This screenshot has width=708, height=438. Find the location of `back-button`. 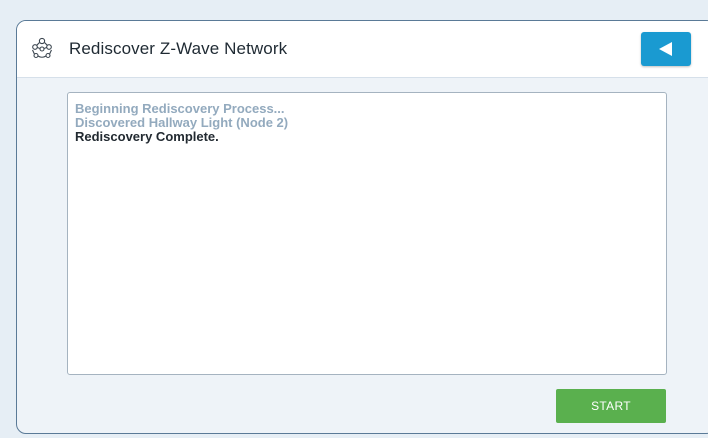

back-button is located at coordinates (666, 49).